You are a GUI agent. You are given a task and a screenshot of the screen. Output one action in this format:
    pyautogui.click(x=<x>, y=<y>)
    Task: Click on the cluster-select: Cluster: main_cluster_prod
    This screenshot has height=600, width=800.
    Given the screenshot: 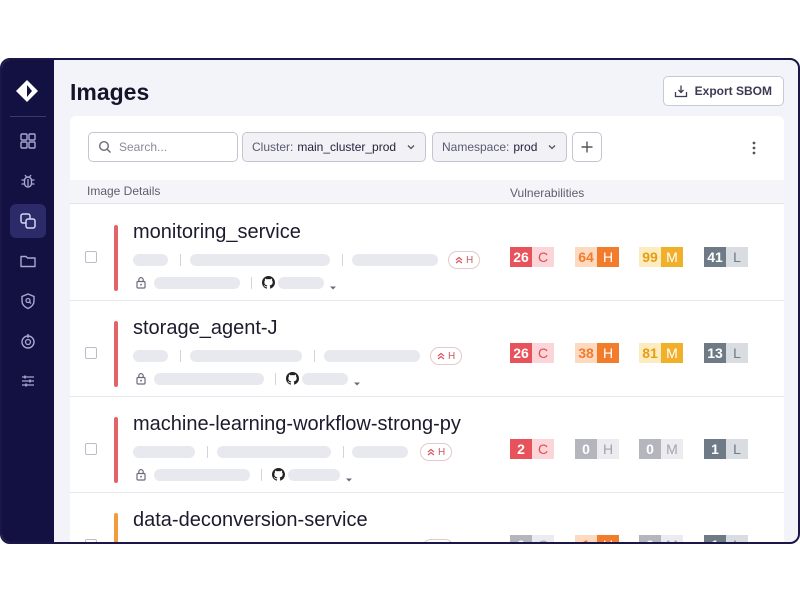 What is the action you would take?
    pyautogui.click(x=334, y=147)
    